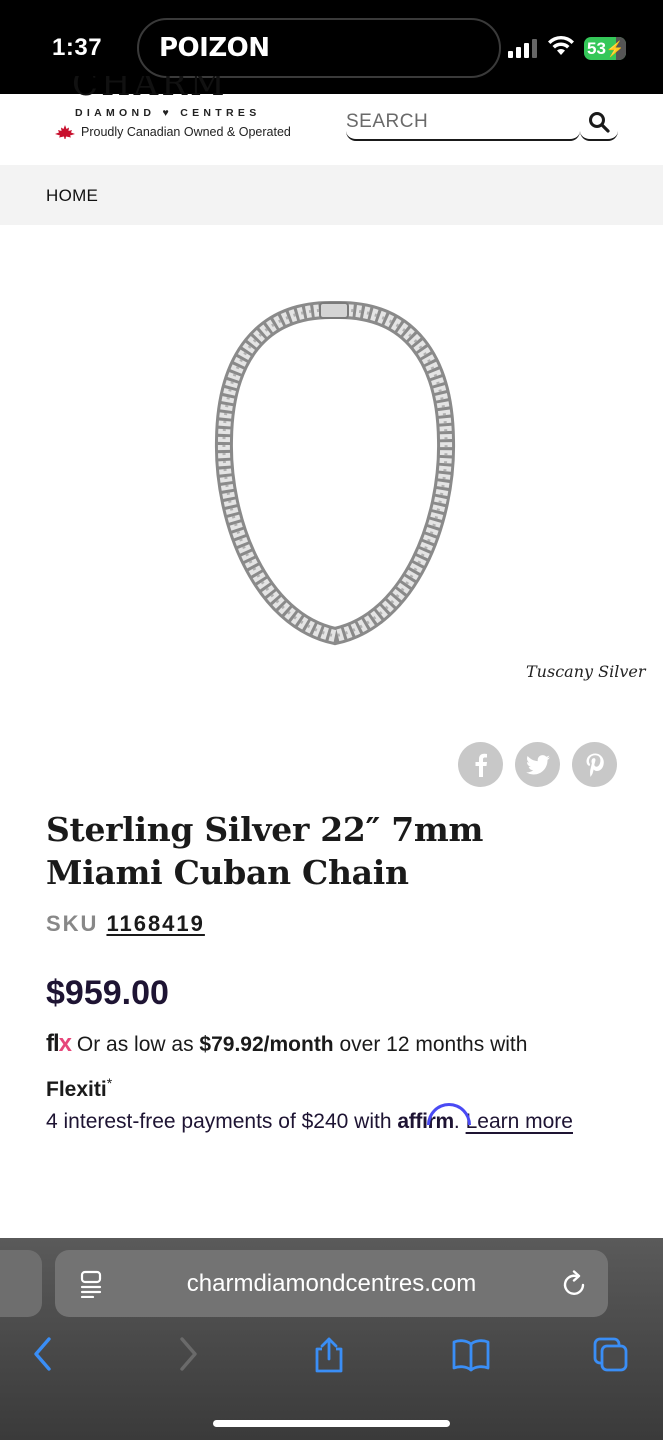 This screenshot has height=1440, width=663. Describe the element at coordinates (76, 1089) in the screenshot. I see `flexiti-name: Flexiti` at that location.